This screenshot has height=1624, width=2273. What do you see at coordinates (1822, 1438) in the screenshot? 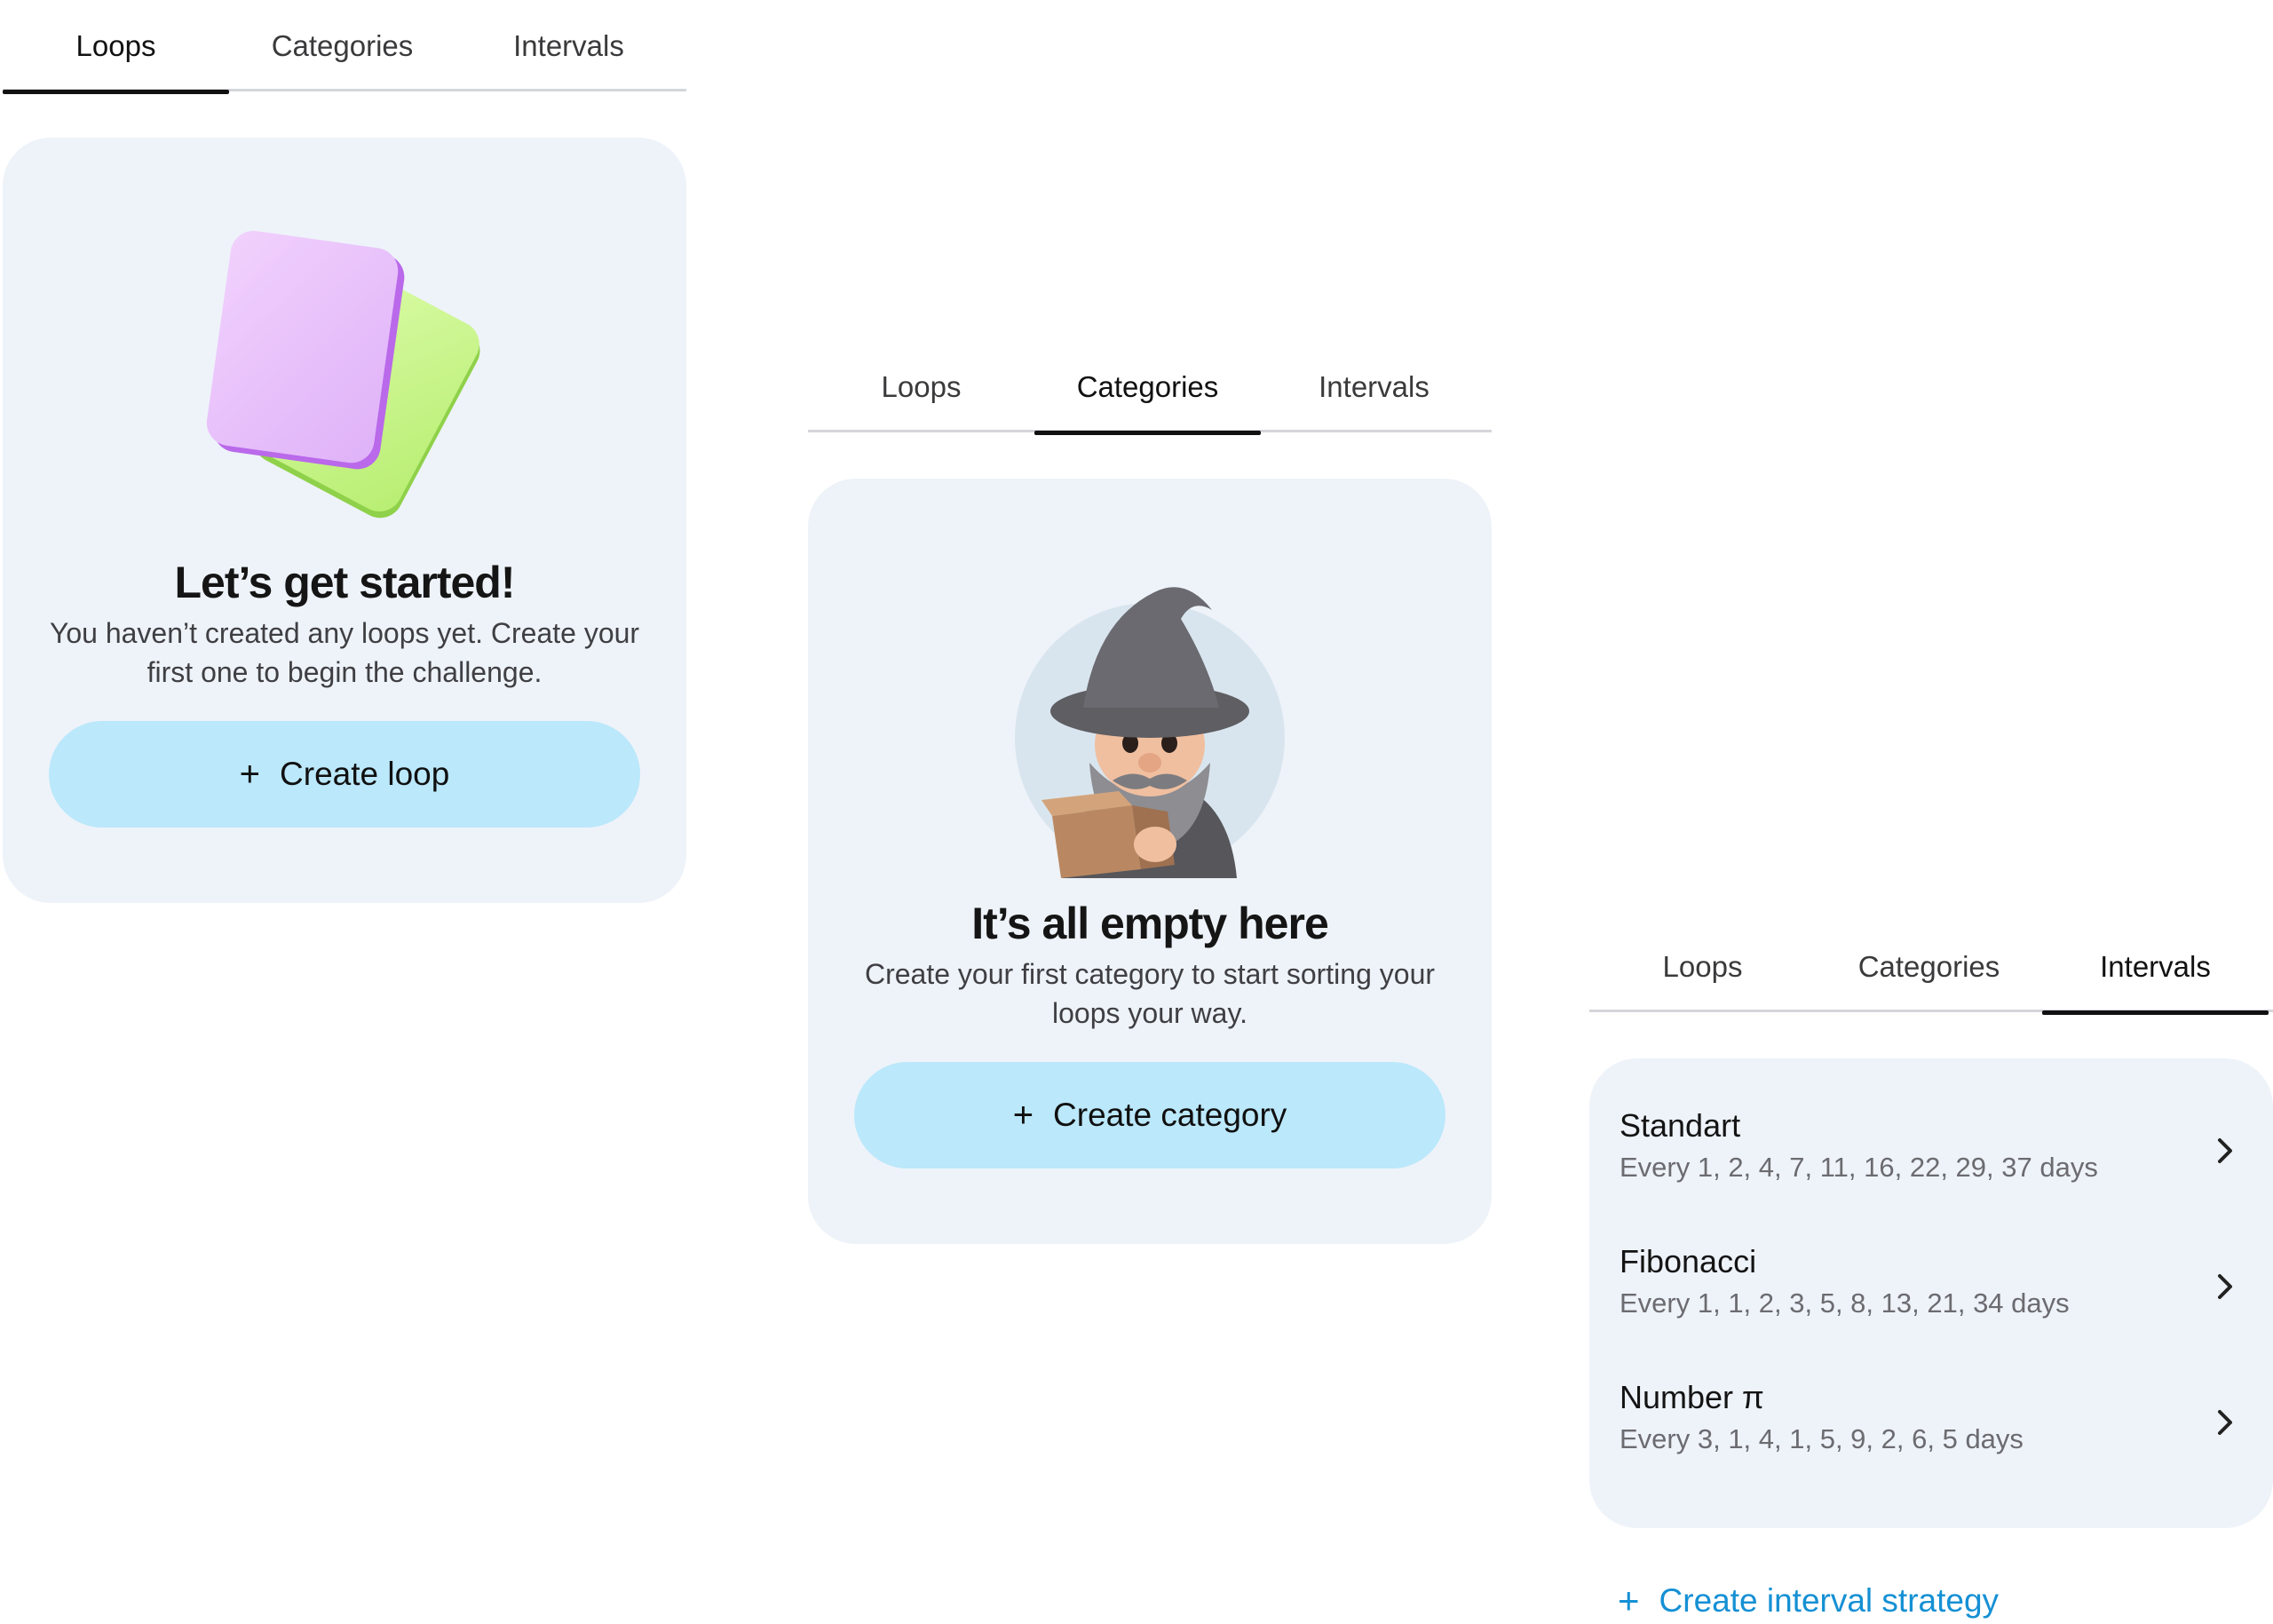
I see `interval-description: Every 3, 1, 4, 1, 5, 9, 2, 6, 5 days` at bounding box center [1822, 1438].